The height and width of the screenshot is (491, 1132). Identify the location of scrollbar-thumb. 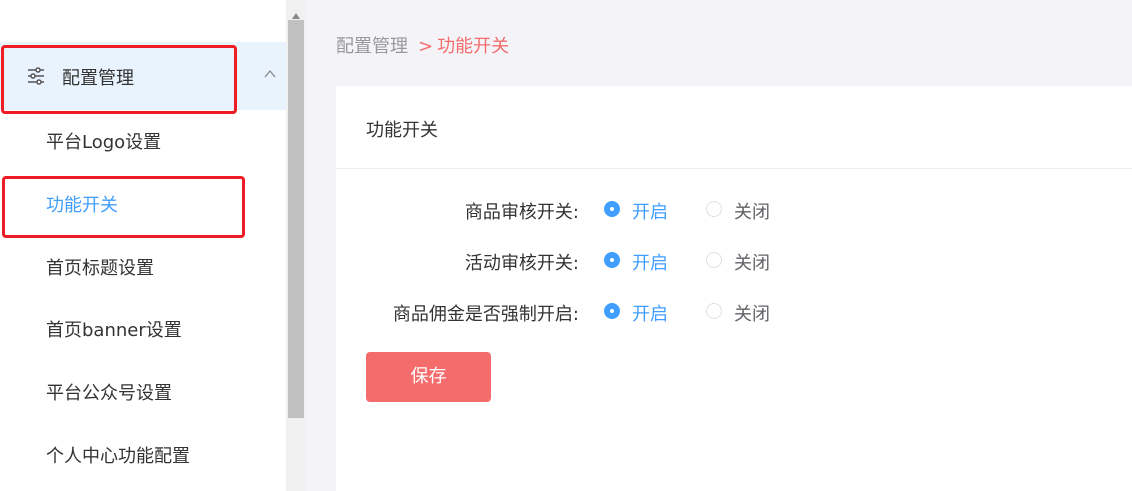
(296, 219).